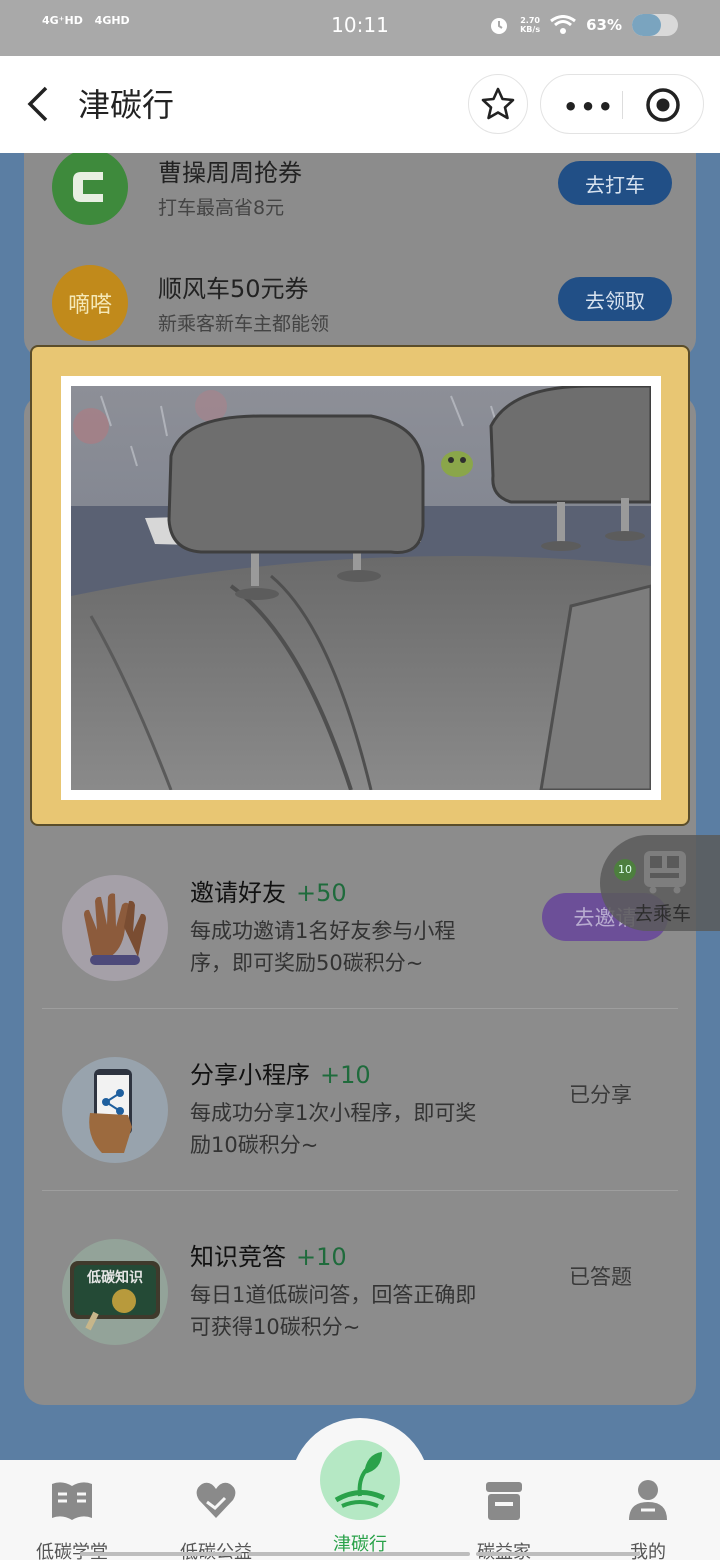 The height and width of the screenshot is (1560, 720). I want to click on capsule-divider, so click(622, 105).